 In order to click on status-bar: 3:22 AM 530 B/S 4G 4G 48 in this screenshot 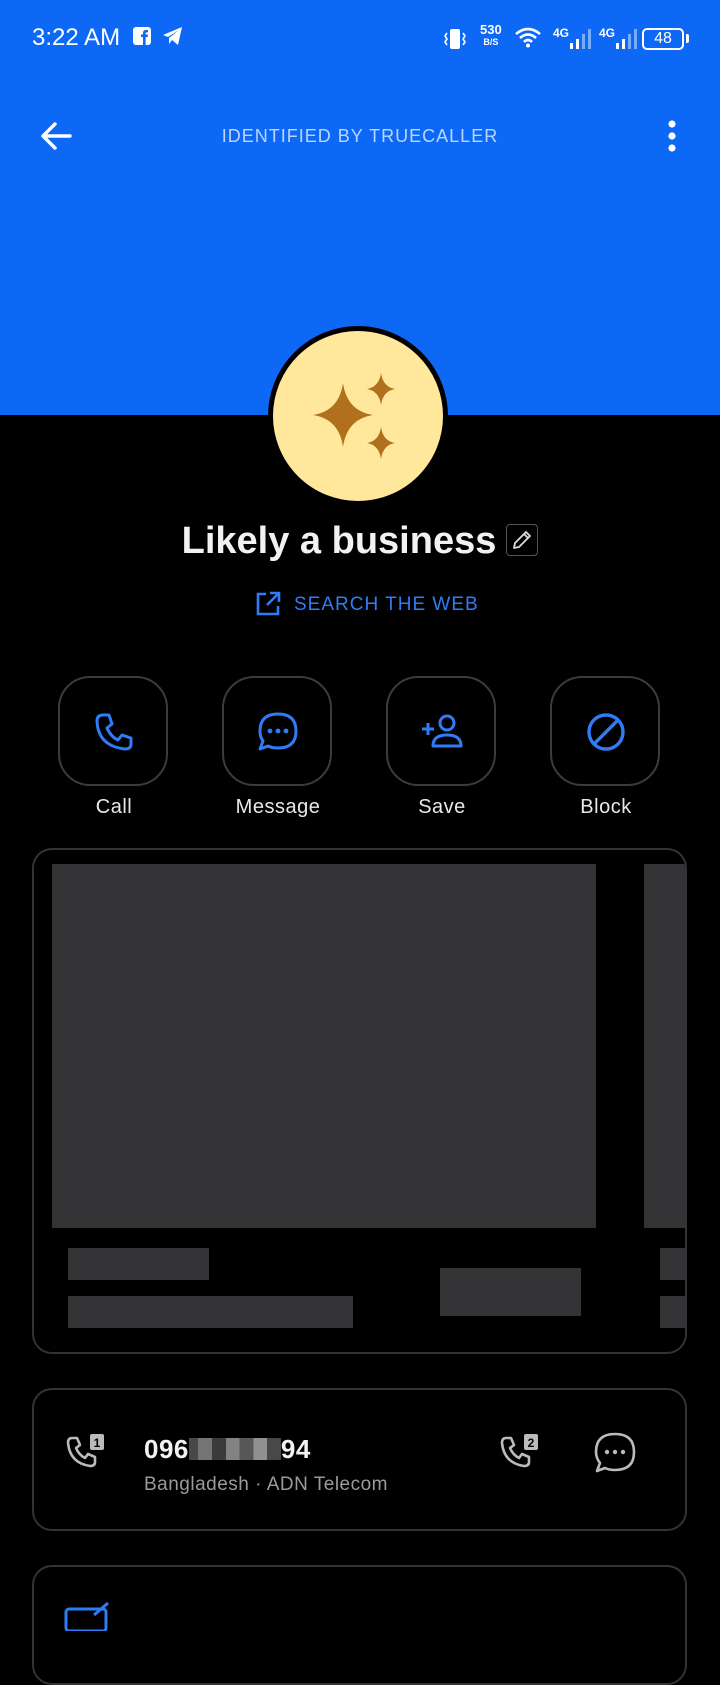, I will do `click(360, 40)`.